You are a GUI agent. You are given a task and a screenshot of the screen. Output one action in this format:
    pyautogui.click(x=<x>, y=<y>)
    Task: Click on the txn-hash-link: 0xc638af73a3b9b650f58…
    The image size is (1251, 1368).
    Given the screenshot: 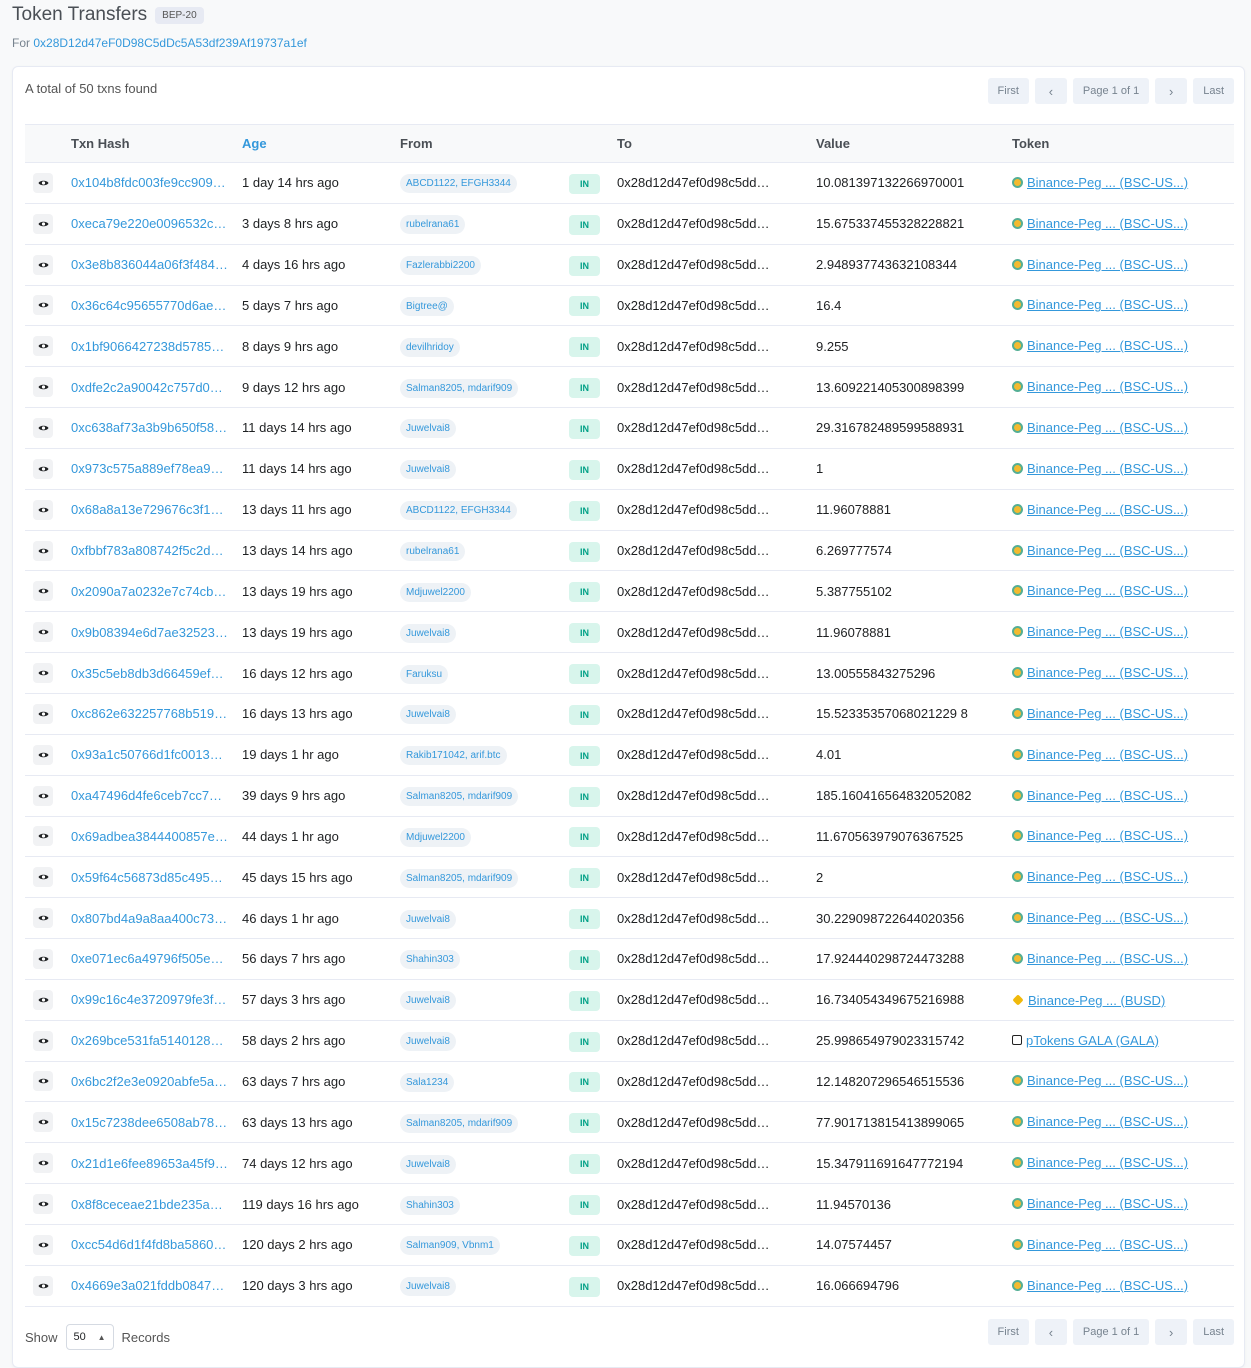 What is the action you would take?
    pyautogui.click(x=149, y=427)
    